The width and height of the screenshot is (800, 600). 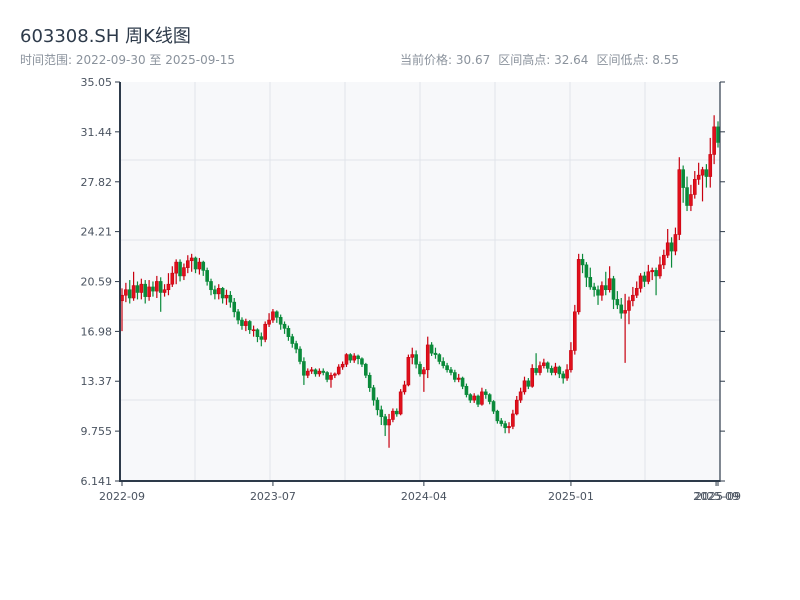 What do you see at coordinates (273, 496) in the screenshot?
I see `x-tick-label: 2023-07` at bounding box center [273, 496].